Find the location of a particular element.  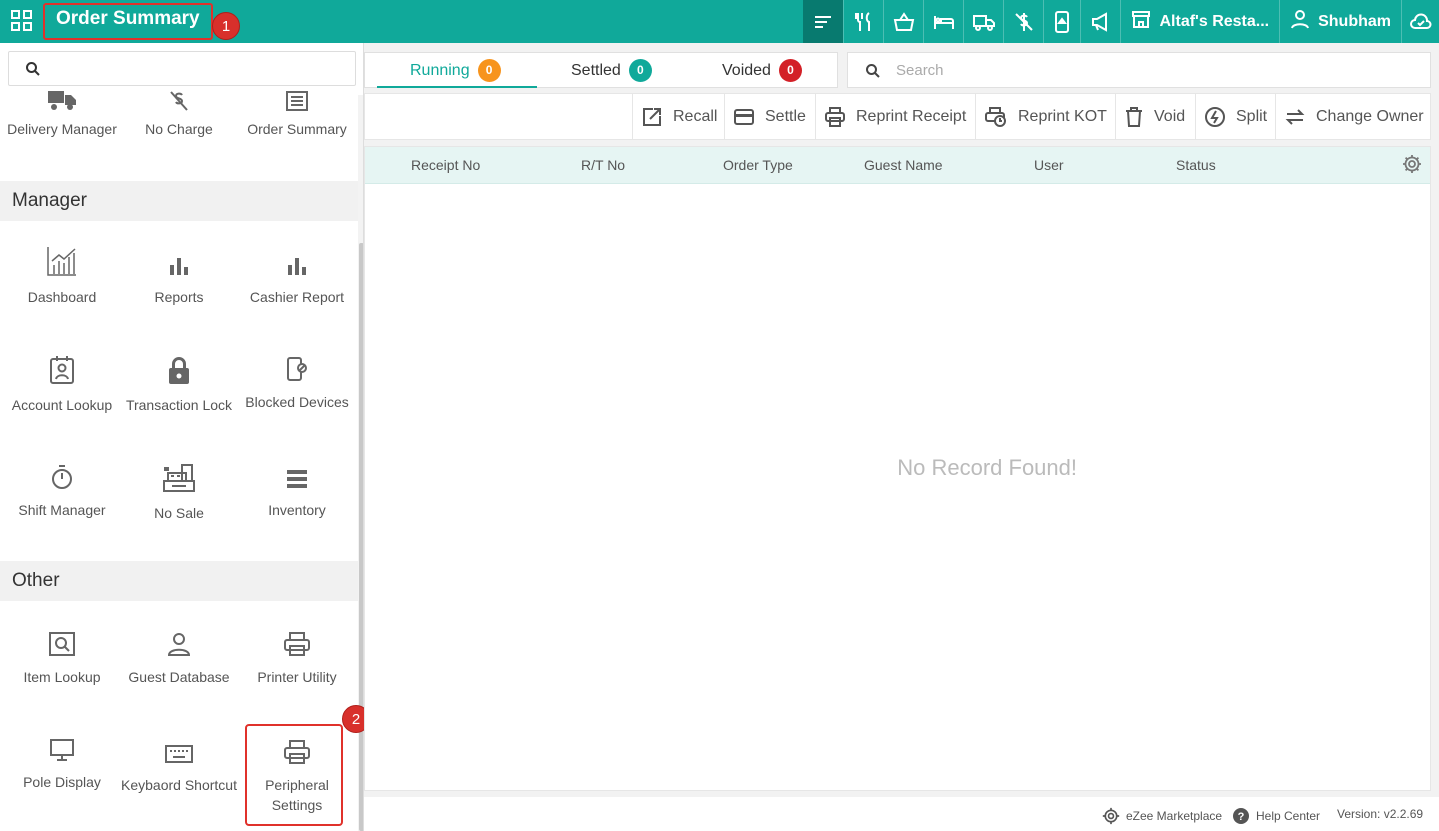

sidebar-item-no-sale: No Sale is located at coordinates (179, 491).